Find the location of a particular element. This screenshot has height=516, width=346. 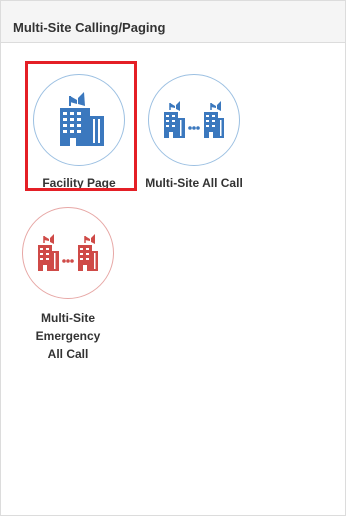

label-line: All Call is located at coordinates (68, 354).